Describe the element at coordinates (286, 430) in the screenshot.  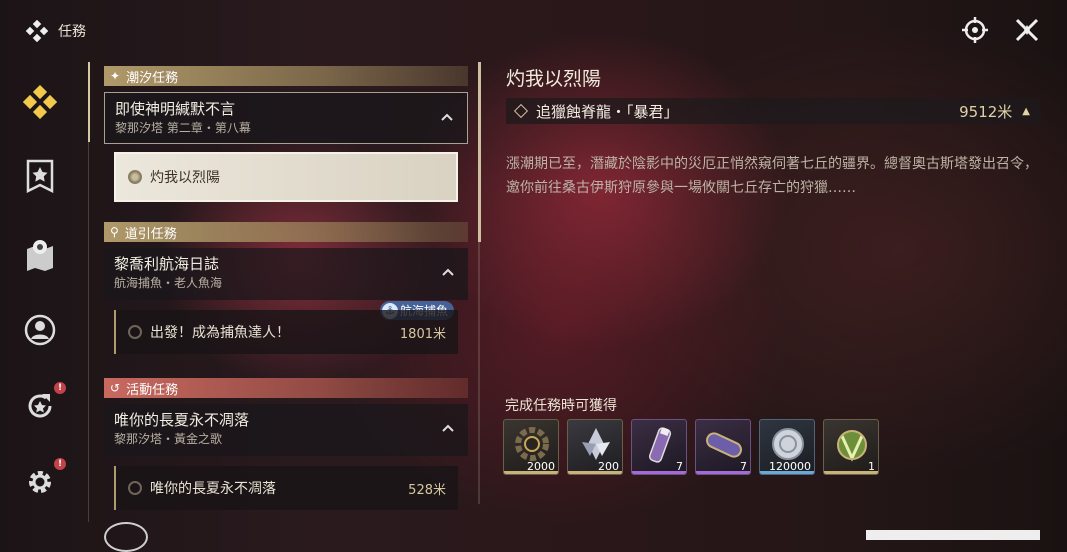
I see `quest-card-event: 唯你的長夏永不凋落 黎那汐塔・黃金之歌` at that location.